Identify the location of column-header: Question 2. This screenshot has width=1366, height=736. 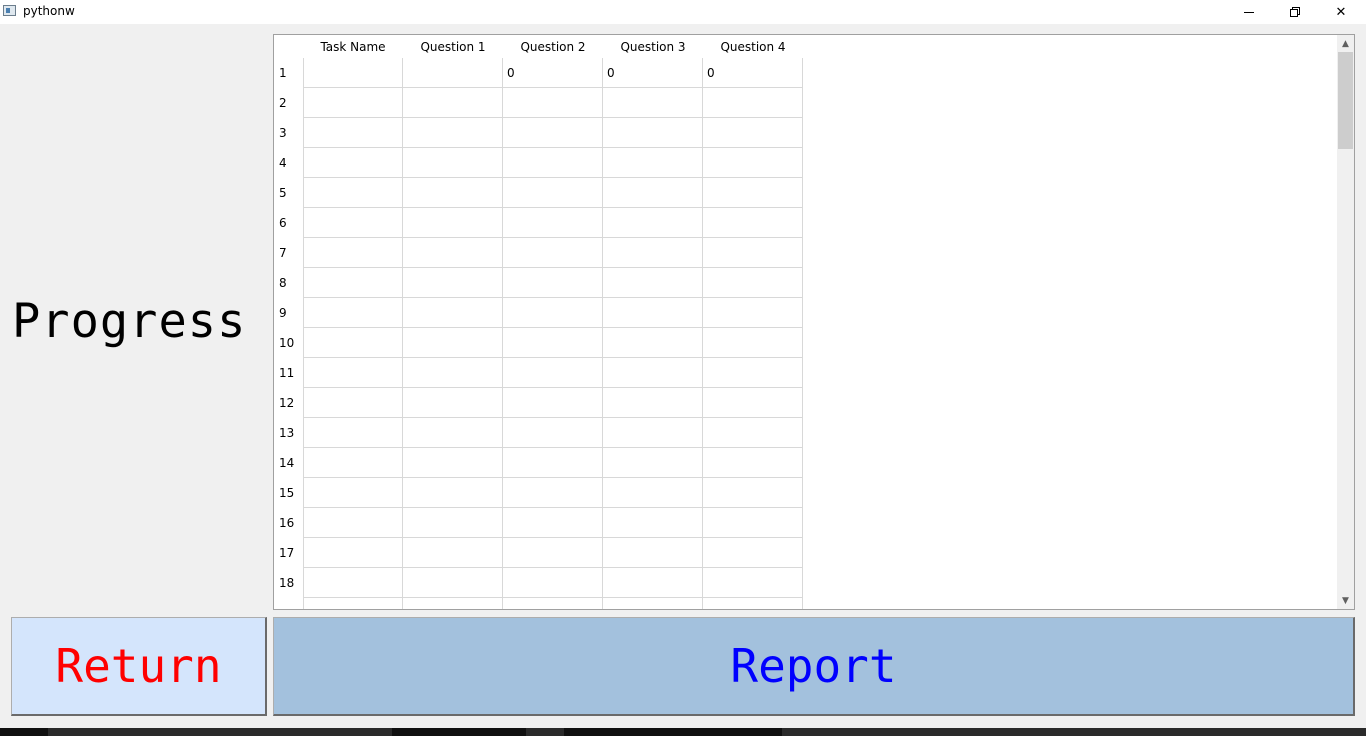
(553, 47).